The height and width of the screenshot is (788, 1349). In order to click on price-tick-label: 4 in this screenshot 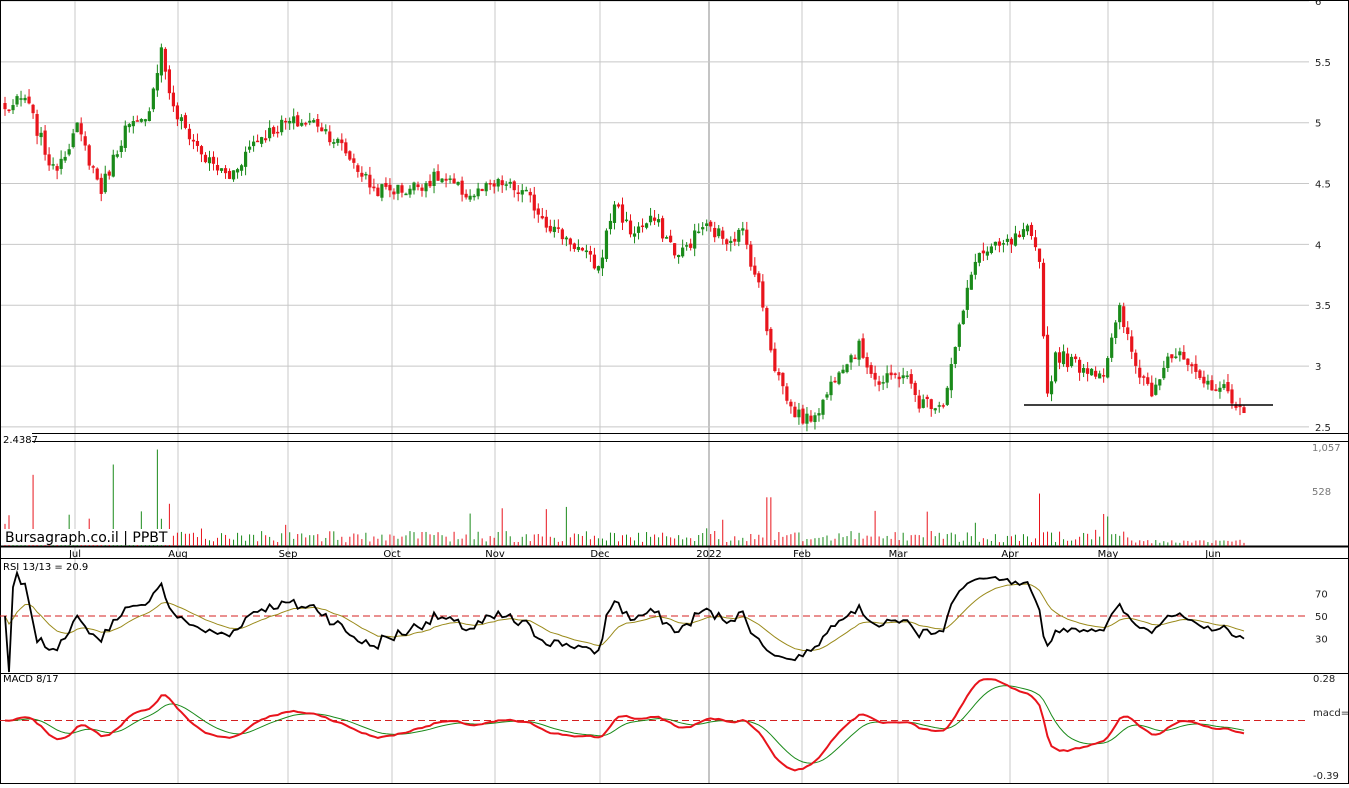, I will do `click(1318, 245)`.